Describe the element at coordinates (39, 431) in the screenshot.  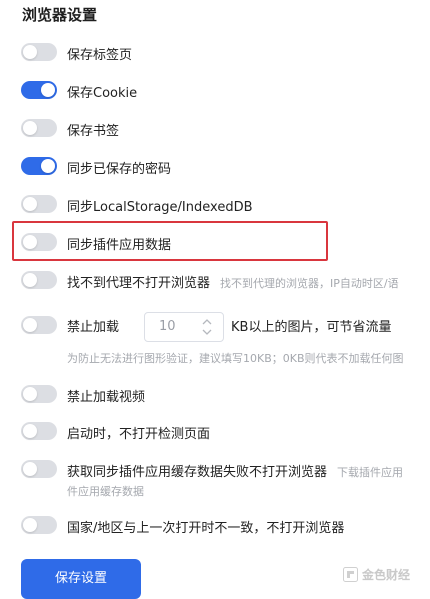
I see `no-detect-page-toggle` at that location.